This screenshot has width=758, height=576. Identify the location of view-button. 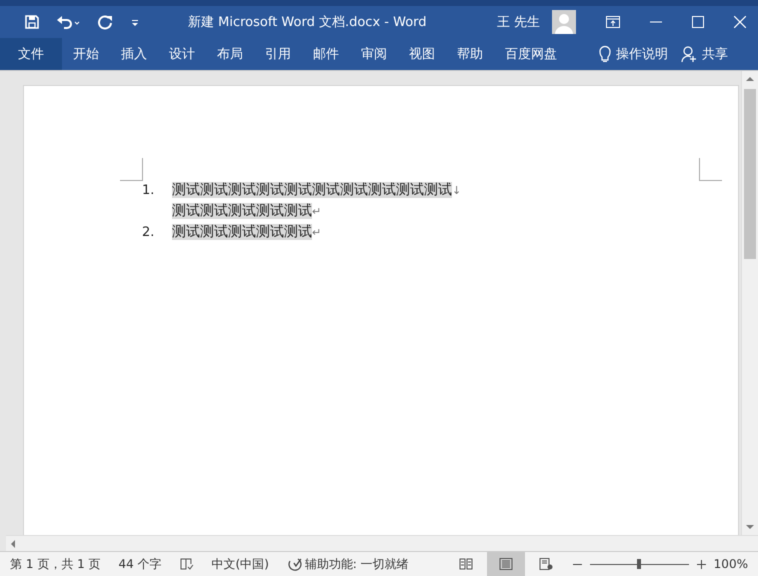
(505, 564).